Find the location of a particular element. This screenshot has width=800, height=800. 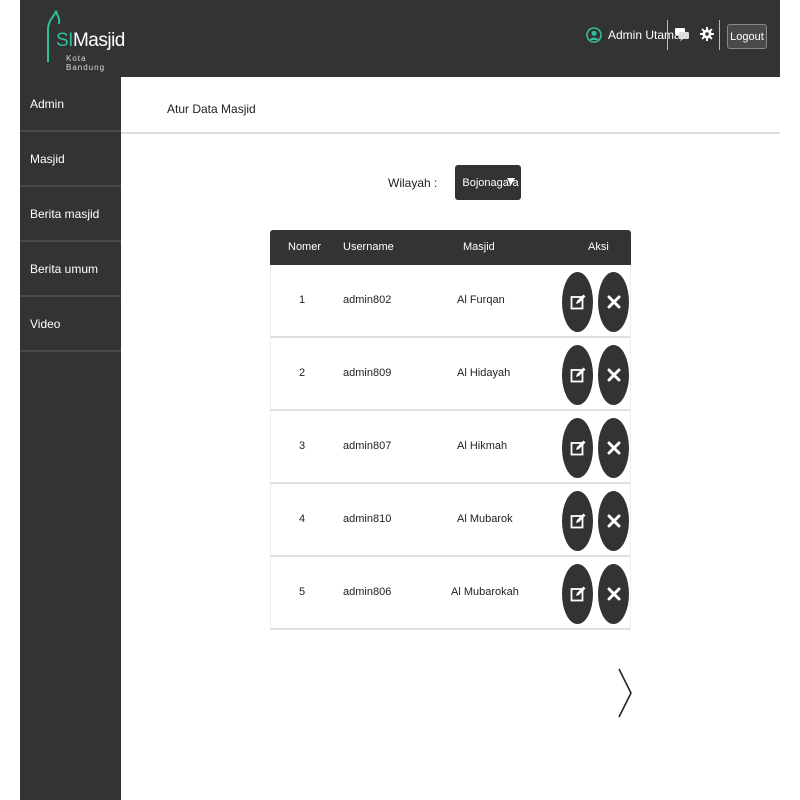

row-number: 5 is located at coordinates (302, 592).